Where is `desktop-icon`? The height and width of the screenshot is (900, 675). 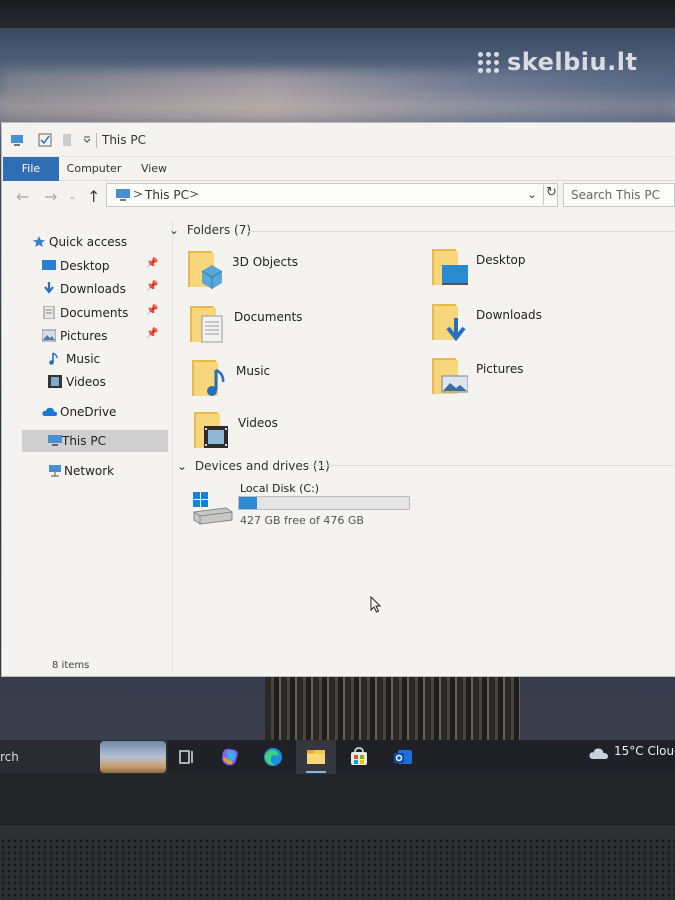 desktop-icon is located at coordinates (49, 265).